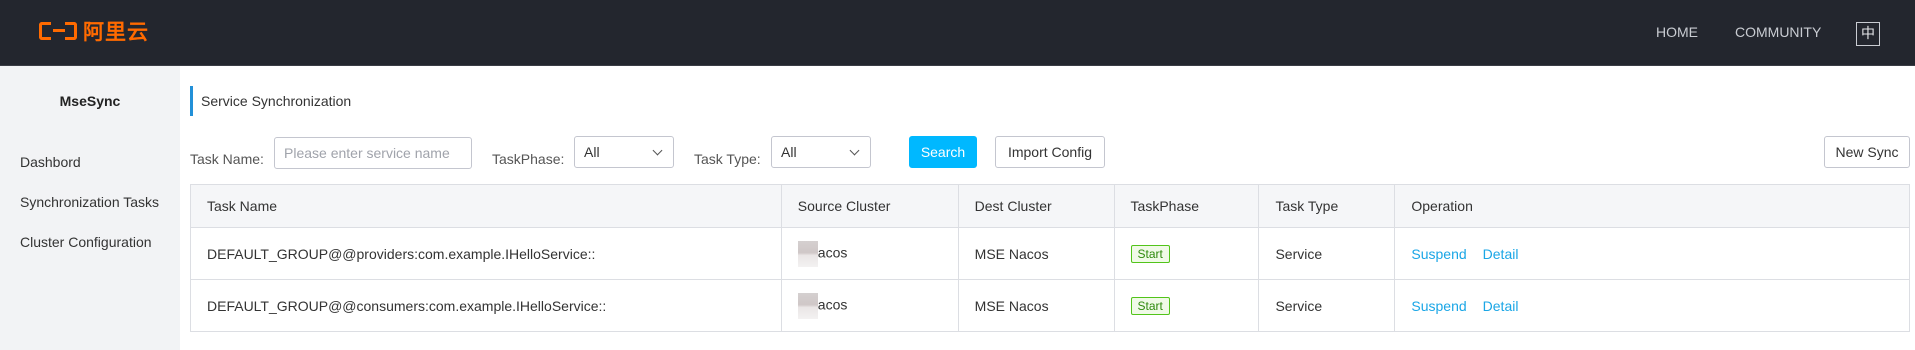  I want to click on column-header: Source Cluster, so click(870, 206).